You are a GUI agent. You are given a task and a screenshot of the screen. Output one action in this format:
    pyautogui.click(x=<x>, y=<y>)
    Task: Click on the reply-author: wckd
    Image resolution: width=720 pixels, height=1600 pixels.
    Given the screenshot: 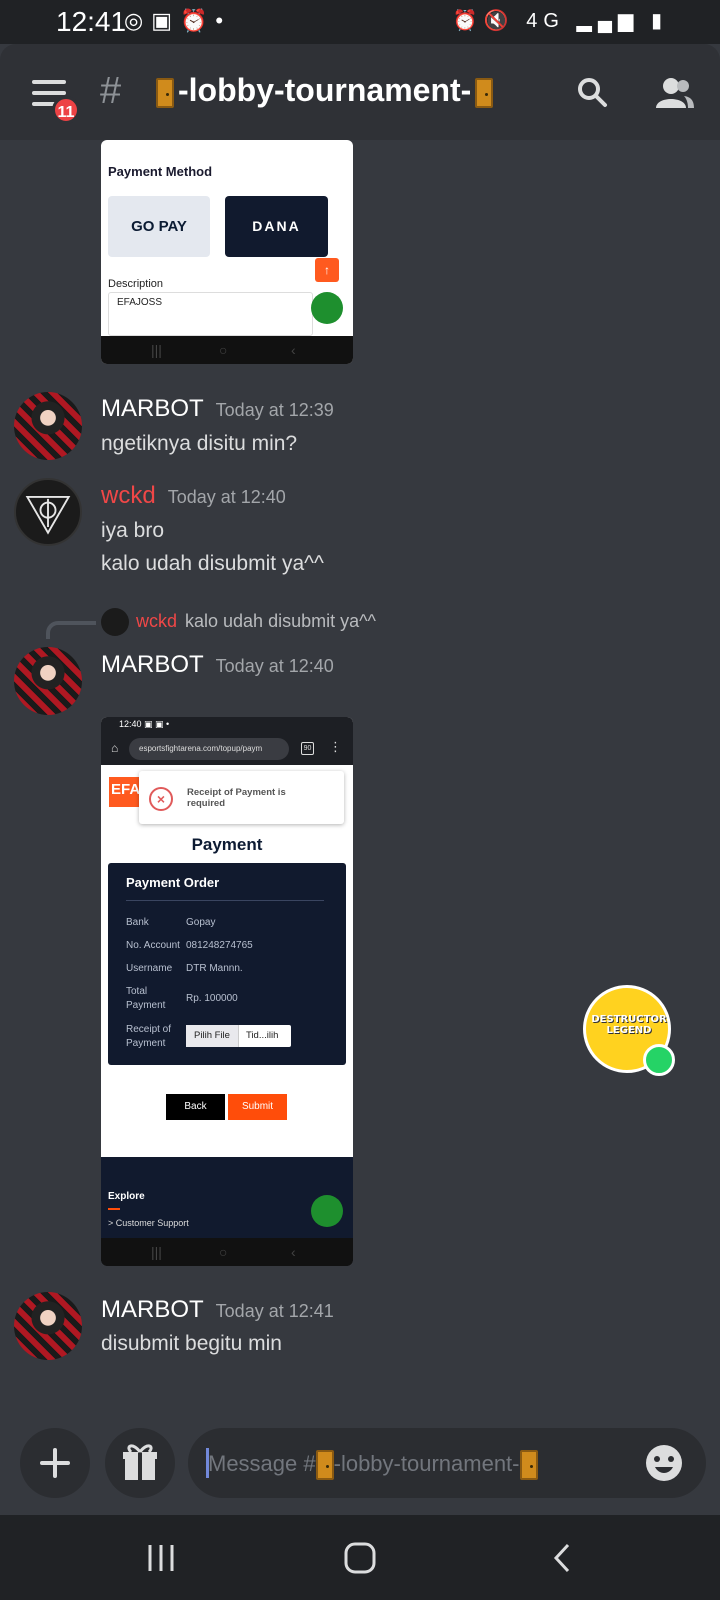 What is the action you would take?
    pyautogui.click(x=156, y=621)
    